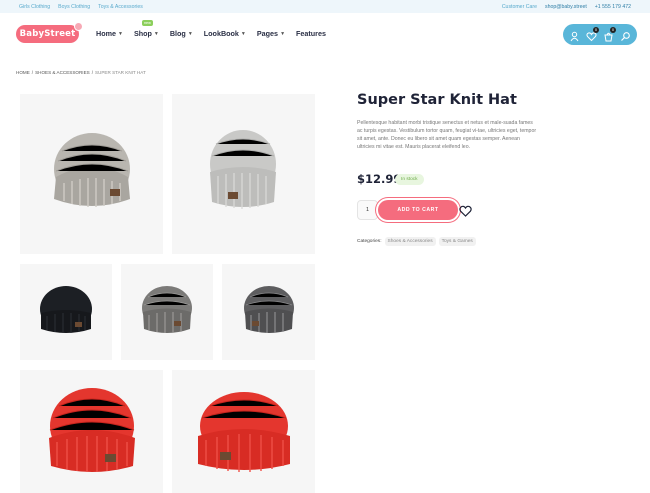  I want to click on category-tag: Shoes & Accessories, so click(410, 241).